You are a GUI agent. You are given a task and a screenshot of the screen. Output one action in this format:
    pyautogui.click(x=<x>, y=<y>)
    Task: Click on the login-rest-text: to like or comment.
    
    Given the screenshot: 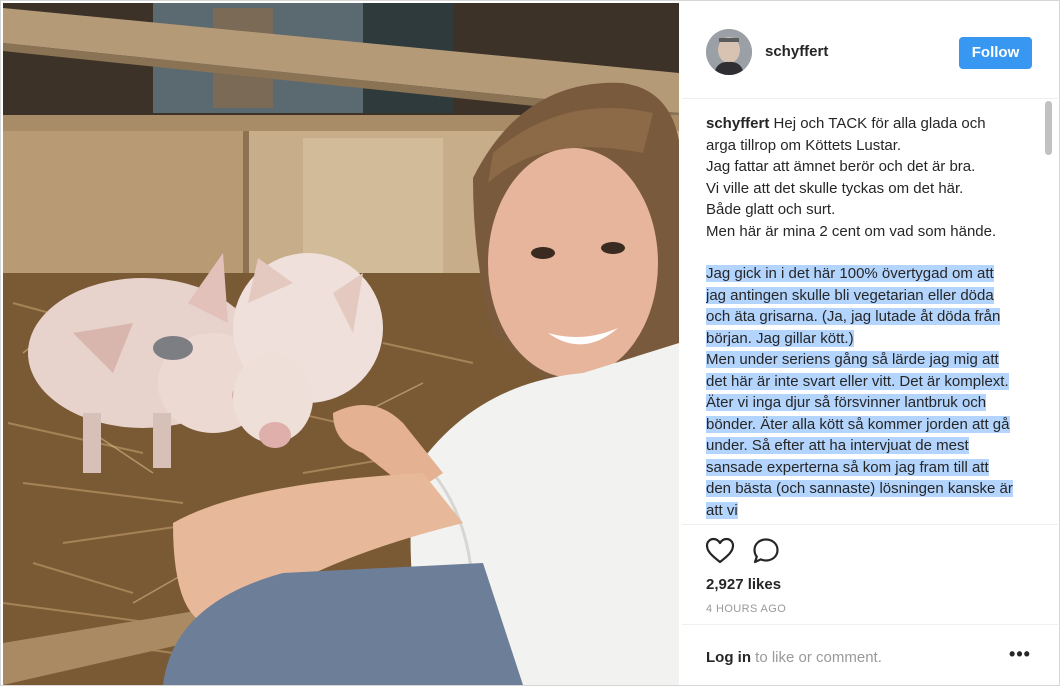 What is the action you would take?
    pyautogui.click(x=816, y=657)
    